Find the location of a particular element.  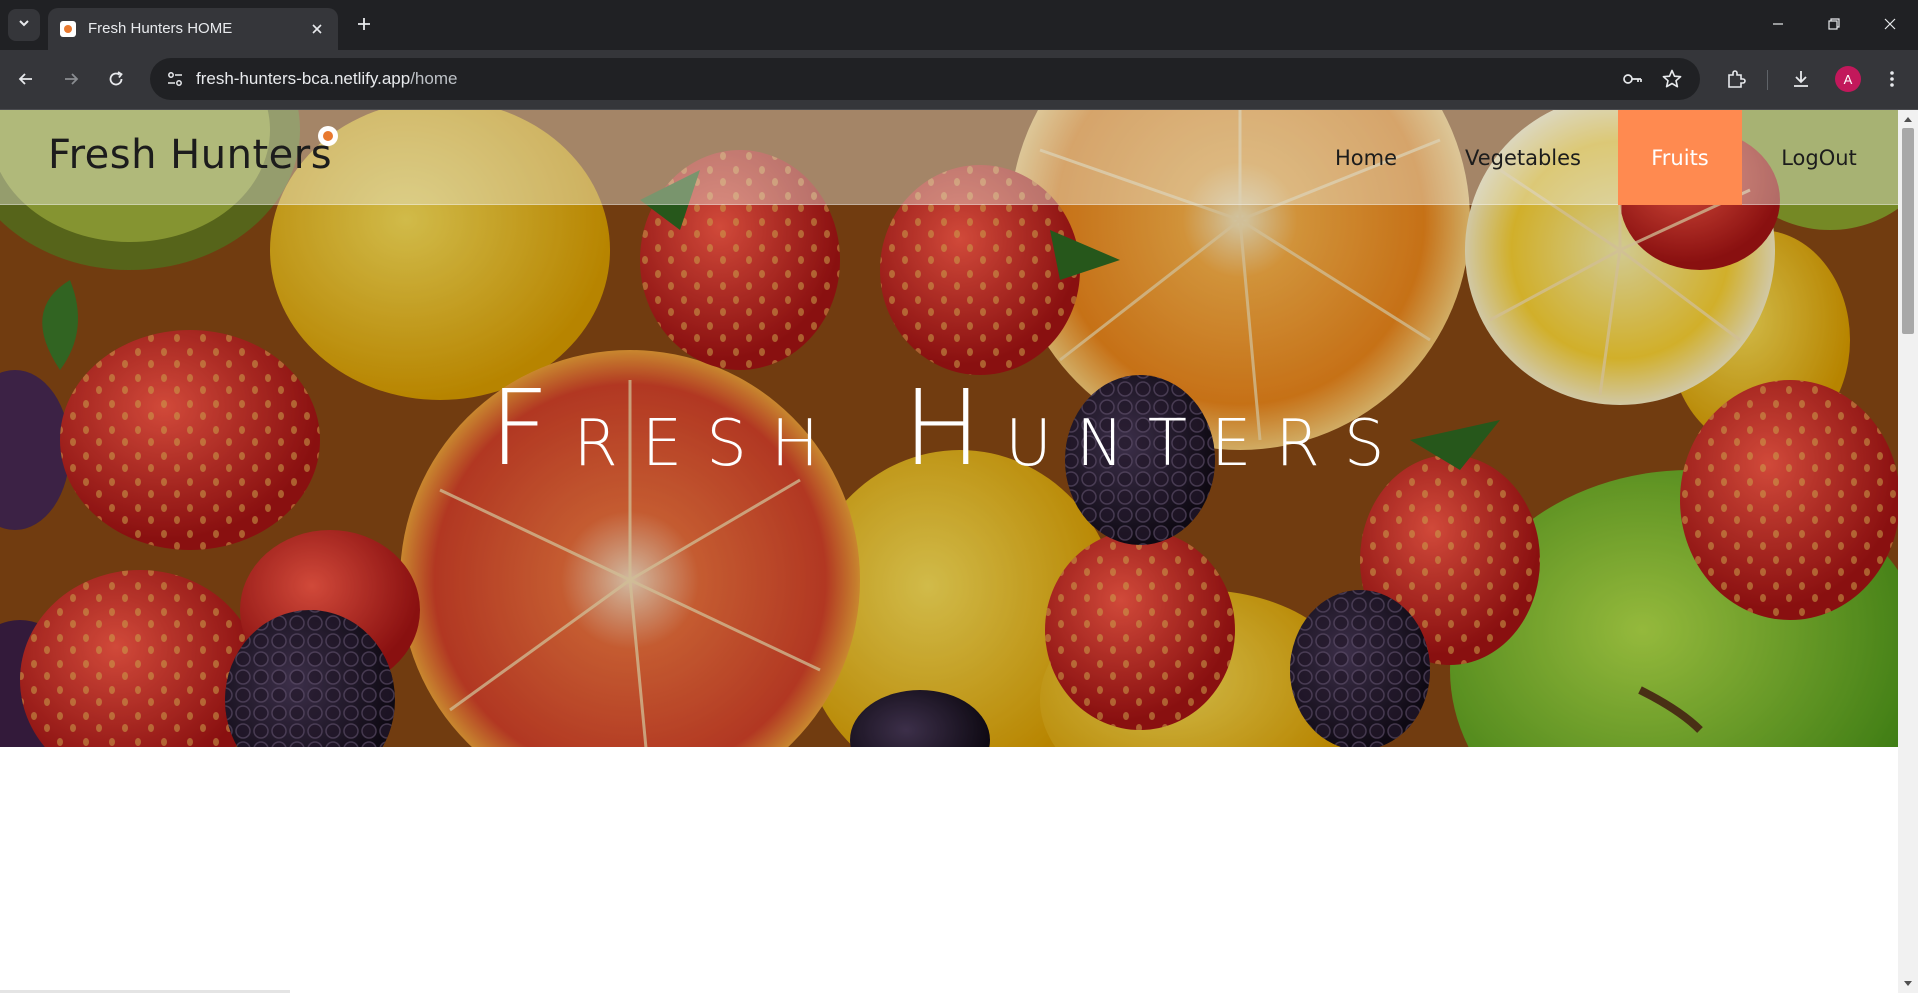

bookmark-star-button is located at coordinates (1672, 79).